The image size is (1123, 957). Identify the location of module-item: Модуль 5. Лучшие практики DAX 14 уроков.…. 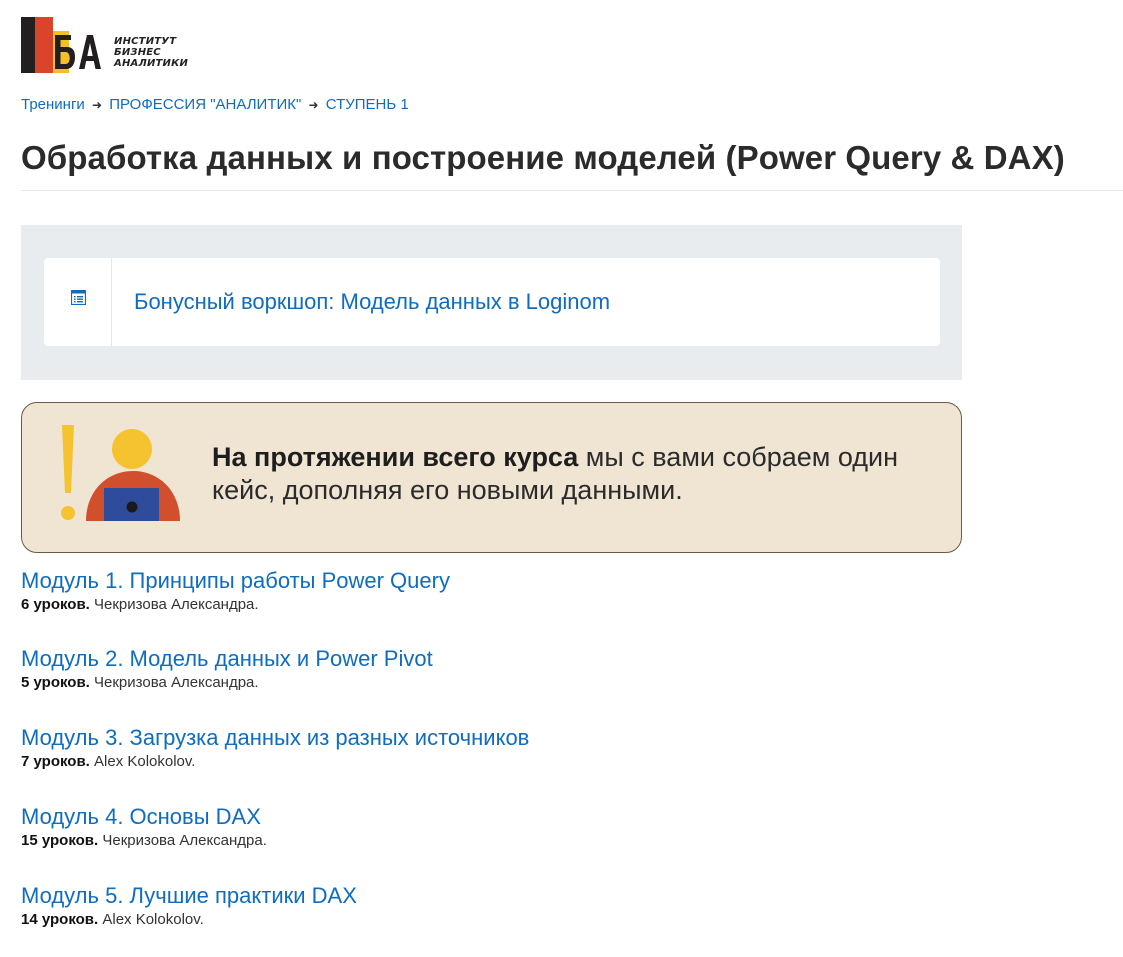
(471, 906).